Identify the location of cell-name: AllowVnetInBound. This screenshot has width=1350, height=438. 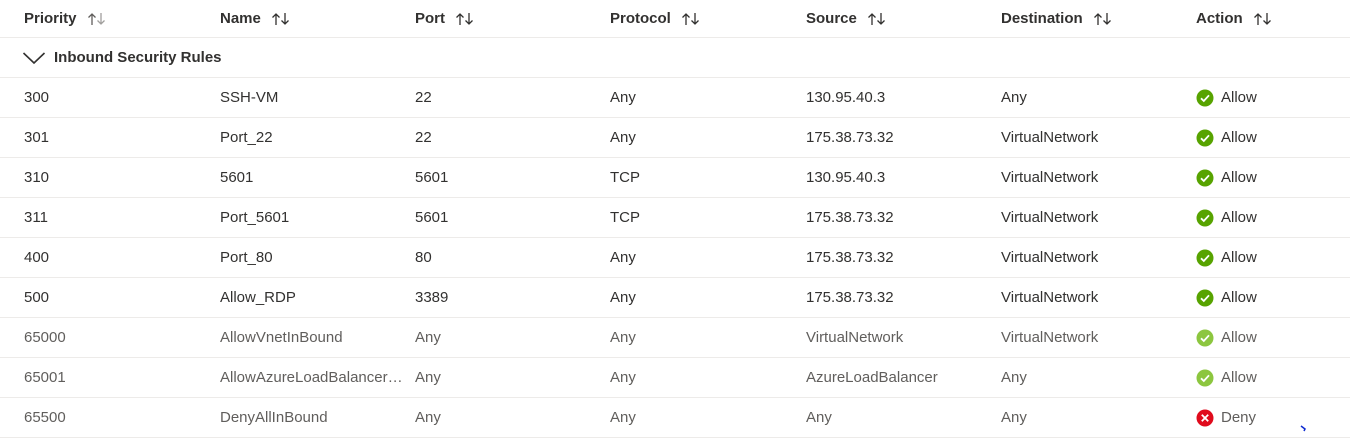
(313, 337).